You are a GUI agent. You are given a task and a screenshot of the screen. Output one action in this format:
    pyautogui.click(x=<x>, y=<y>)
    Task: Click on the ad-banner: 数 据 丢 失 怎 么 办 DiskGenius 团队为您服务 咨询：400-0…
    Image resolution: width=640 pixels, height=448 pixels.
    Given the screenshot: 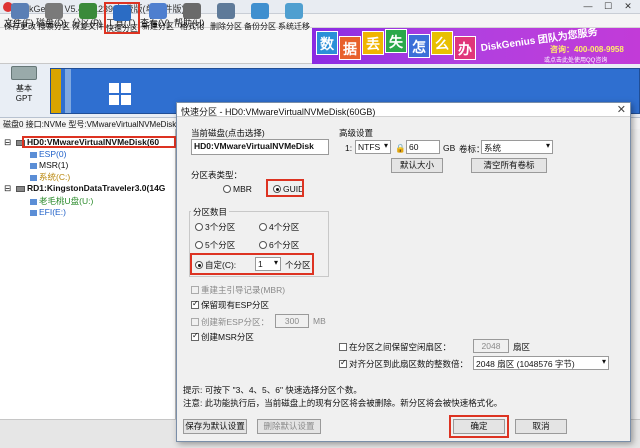 What is the action you would take?
    pyautogui.click(x=476, y=46)
    